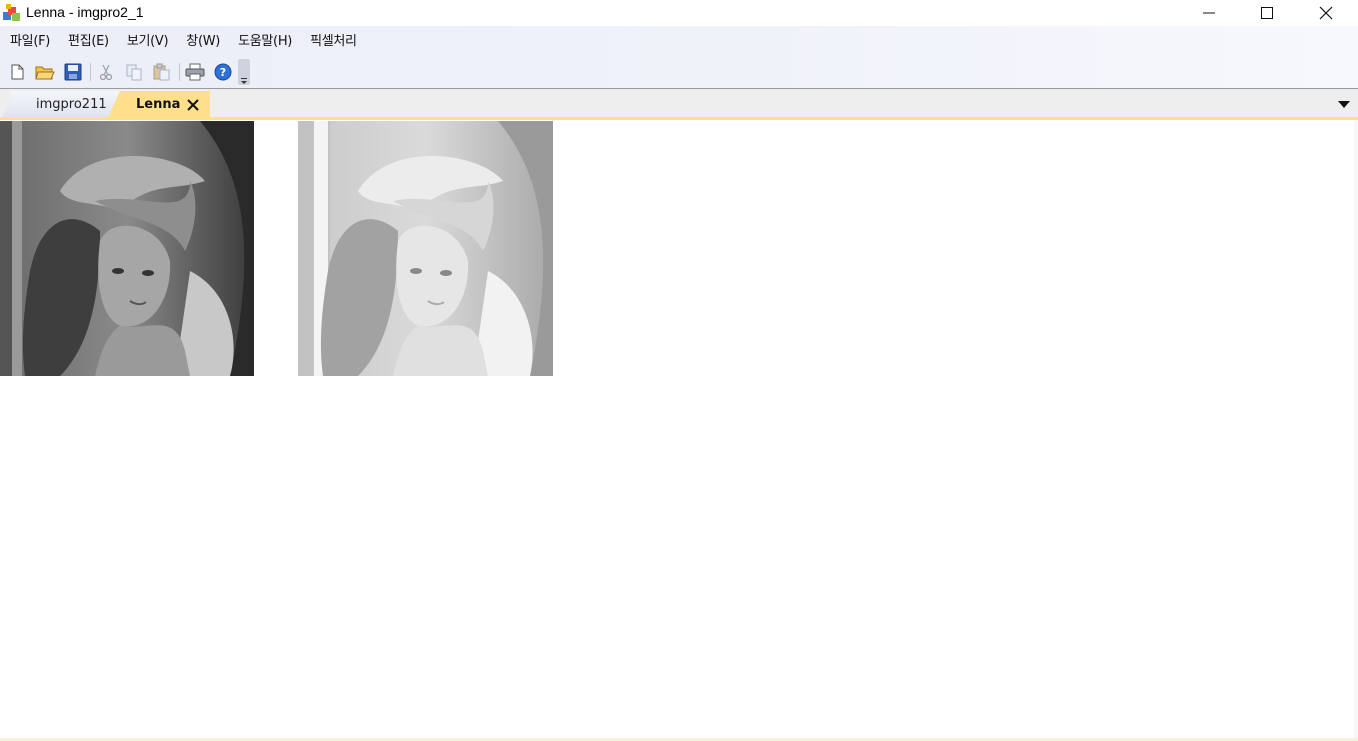  Describe the element at coordinates (1356, 429) in the screenshot. I see `window-border` at that location.